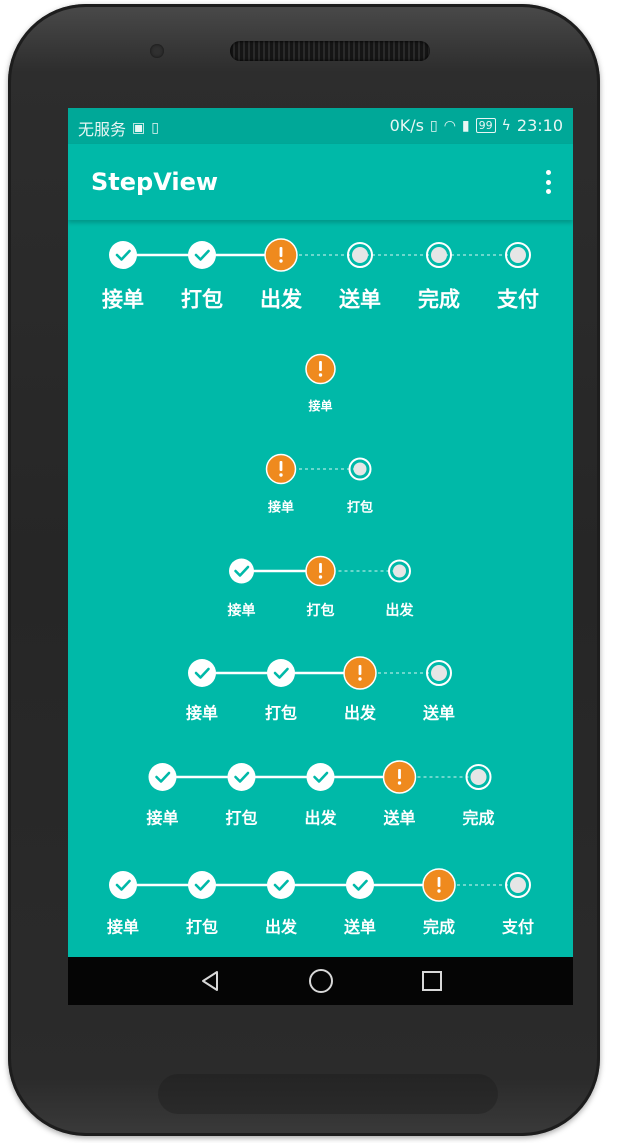 The width and height of the screenshot is (640, 1143). Describe the element at coordinates (157, 51) in the screenshot. I see `front-camera` at that location.